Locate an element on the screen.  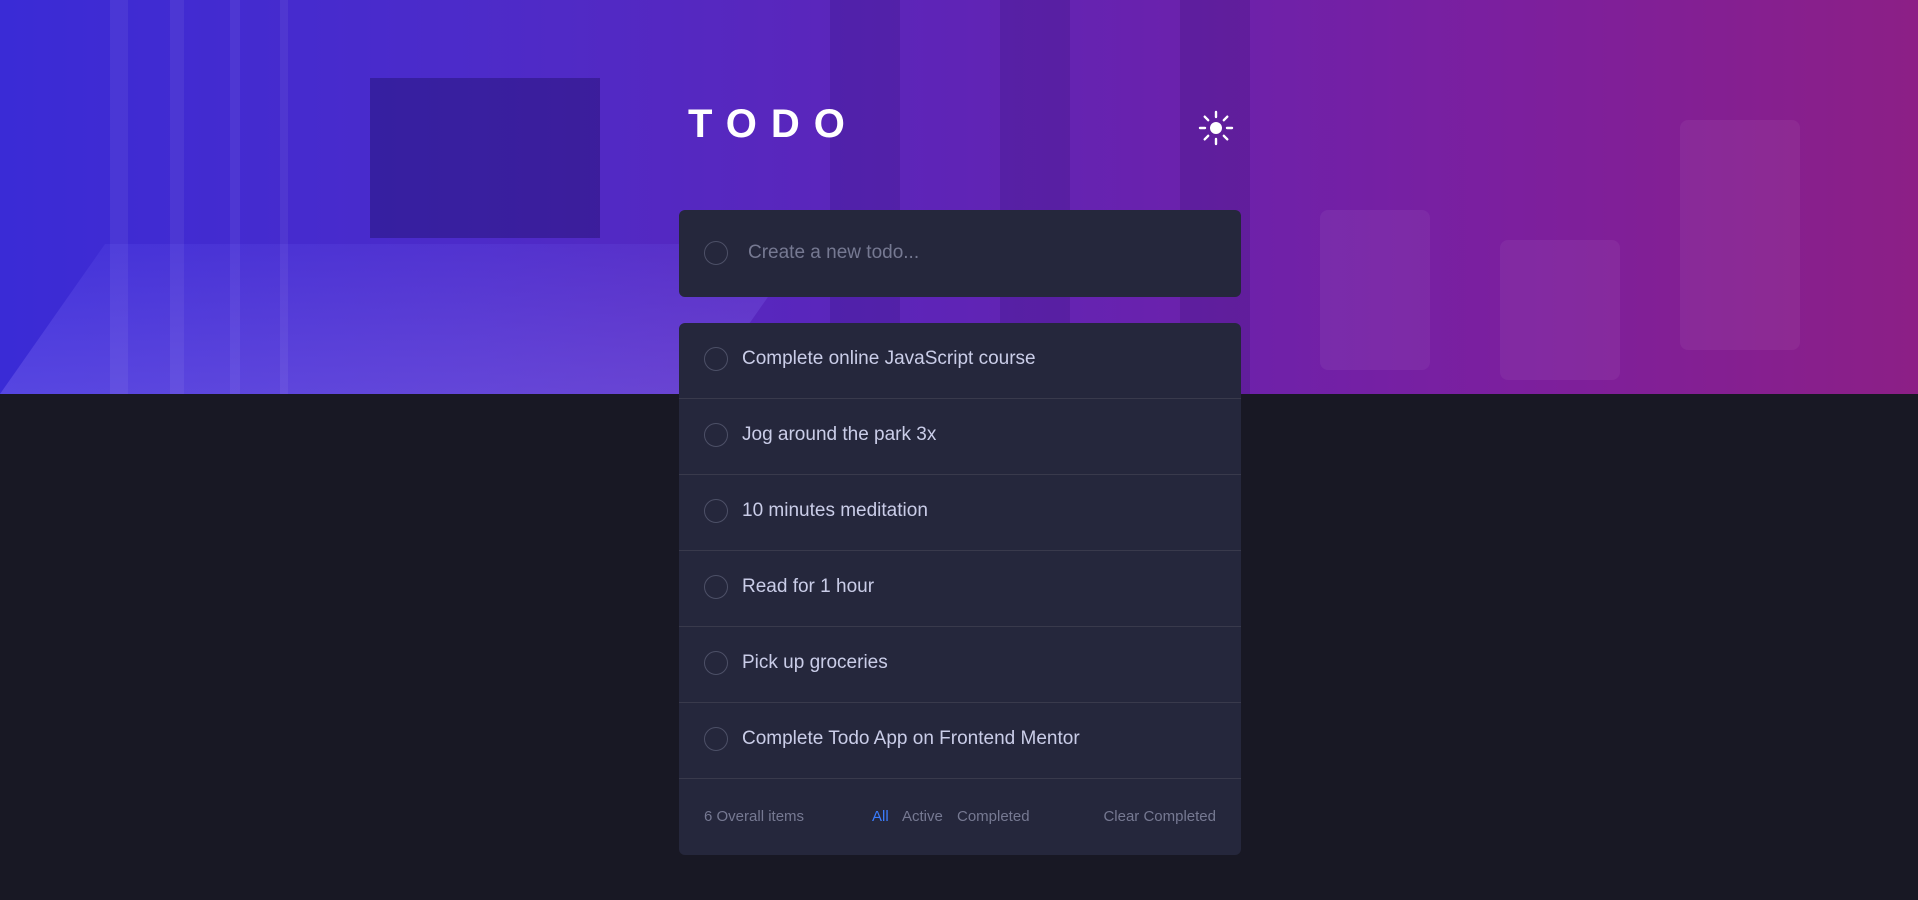
todo-text: Read for 1 hour is located at coordinates (808, 586).